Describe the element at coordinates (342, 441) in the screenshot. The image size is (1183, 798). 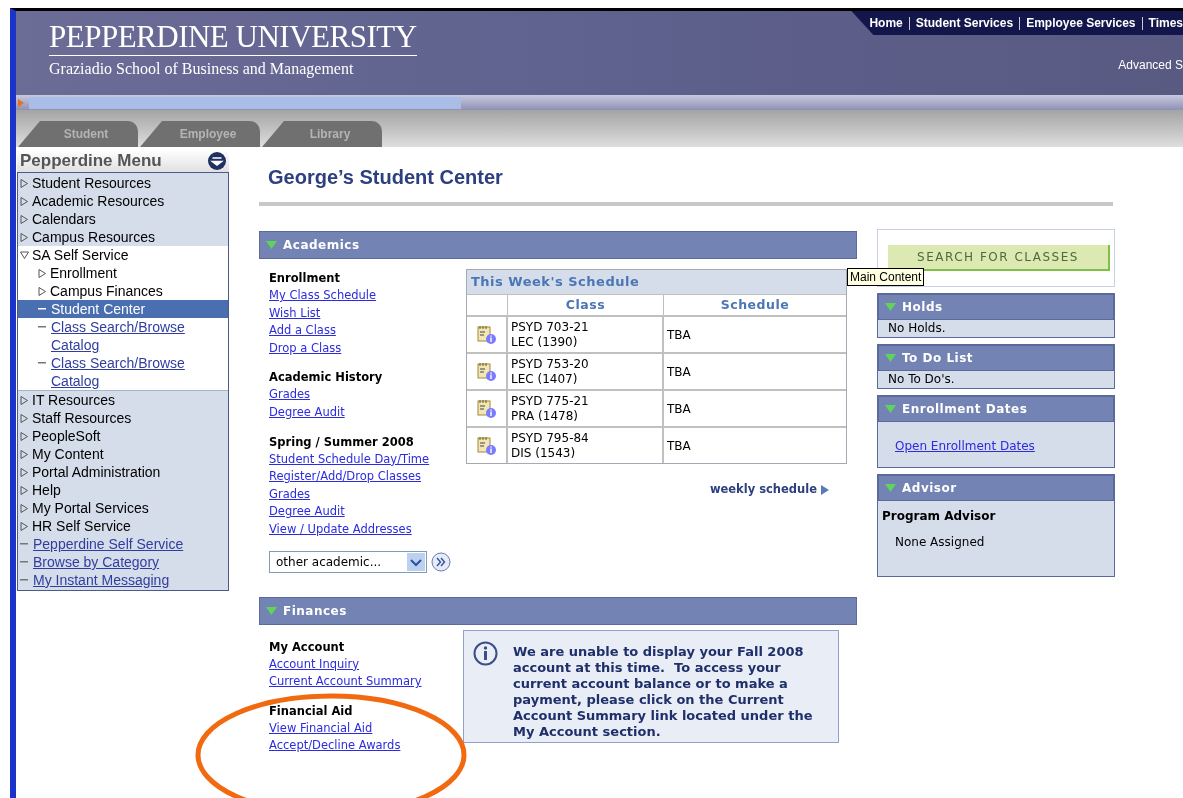
I see `group-heading: Spring / Summer 2008` at that location.